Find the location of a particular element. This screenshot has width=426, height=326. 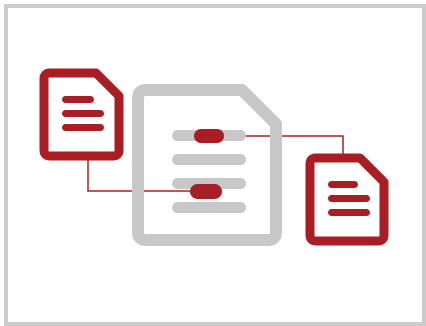

source-document-icon is located at coordinates (81, 114).